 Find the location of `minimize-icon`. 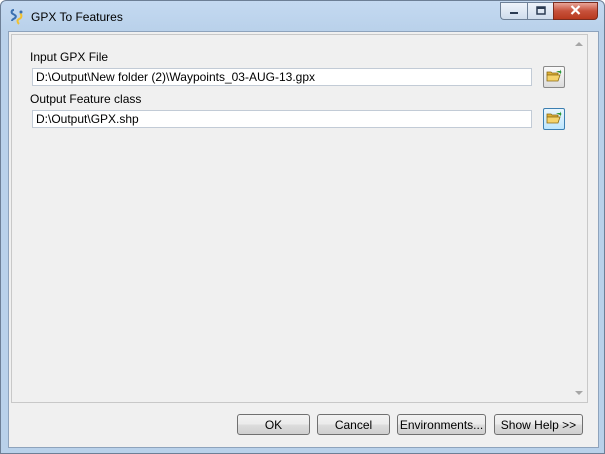

minimize-icon is located at coordinates (514, 11).